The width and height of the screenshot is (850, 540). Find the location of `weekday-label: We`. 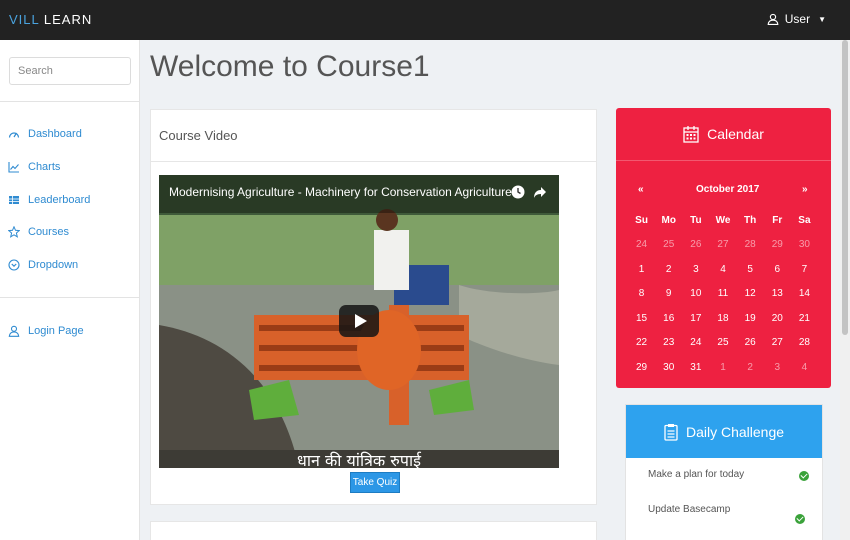

weekday-label: We is located at coordinates (723, 220).